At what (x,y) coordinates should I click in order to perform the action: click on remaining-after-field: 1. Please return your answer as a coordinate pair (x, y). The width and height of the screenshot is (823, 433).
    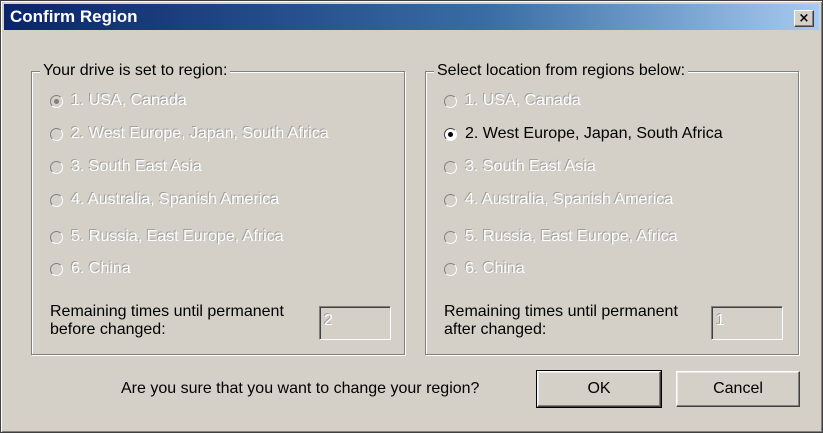
    Looking at the image, I should click on (747, 323).